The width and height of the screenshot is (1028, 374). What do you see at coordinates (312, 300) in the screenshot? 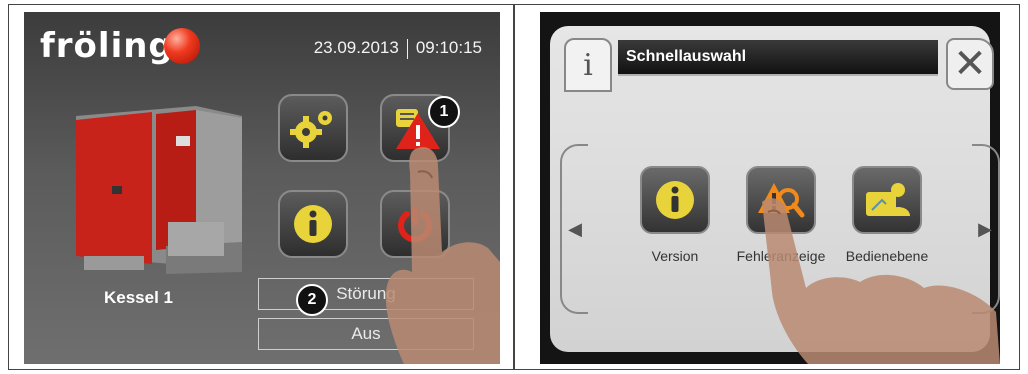
I see `callout-marker-2: 2` at bounding box center [312, 300].